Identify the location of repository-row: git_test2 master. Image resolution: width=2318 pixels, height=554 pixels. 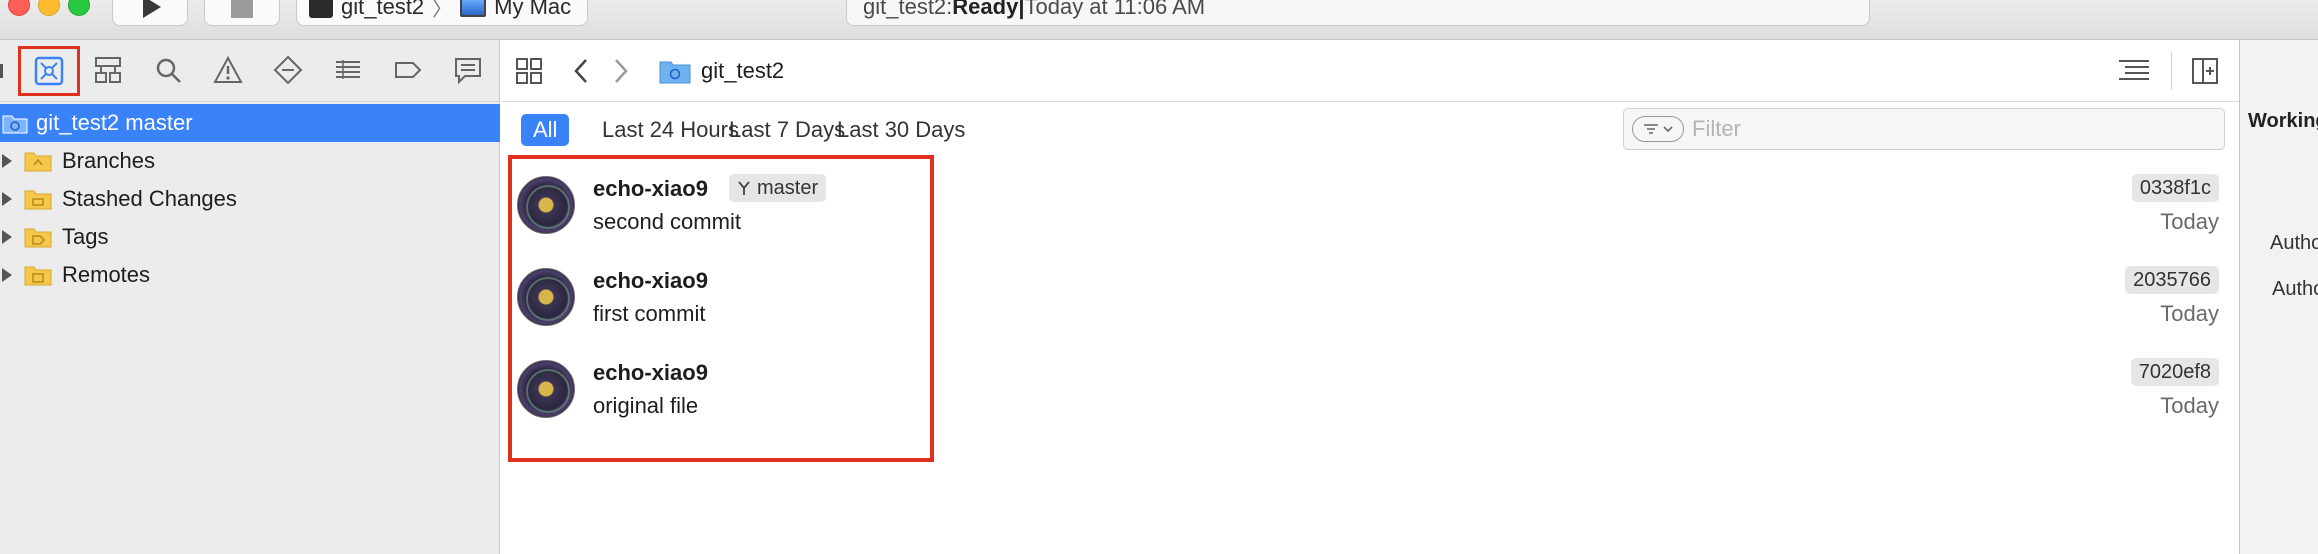
(250, 123).